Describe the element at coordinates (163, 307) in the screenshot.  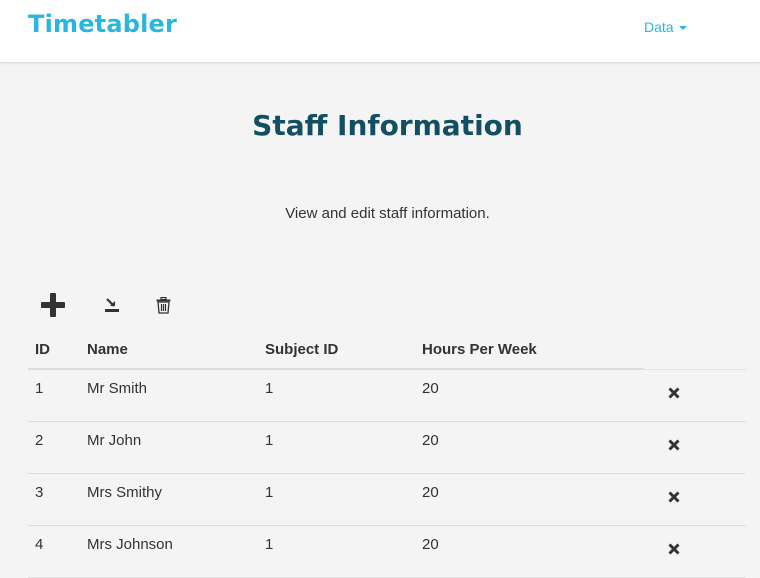
I see `trash-icon` at that location.